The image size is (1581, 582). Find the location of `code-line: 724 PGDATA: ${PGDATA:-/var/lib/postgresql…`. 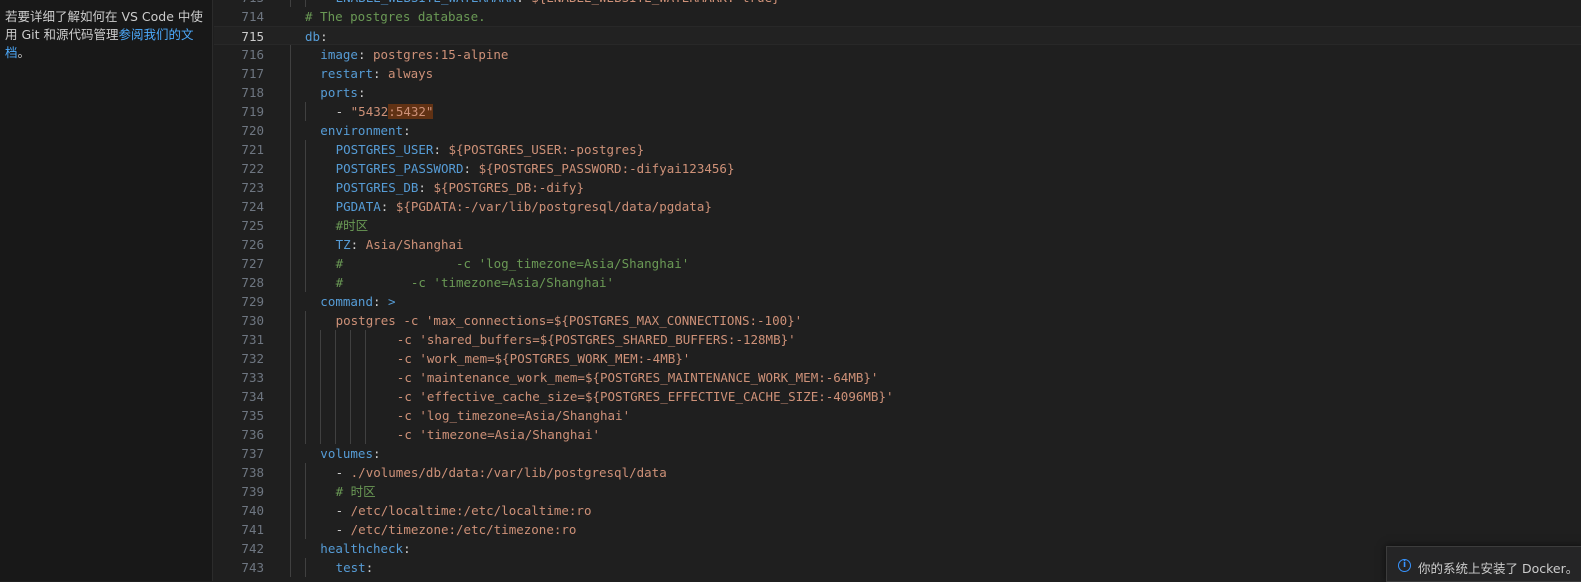

code-line: 724 PGDATA: ${PGDATA:-/var/lib/postgresql… is located at coordinates (897, 206).